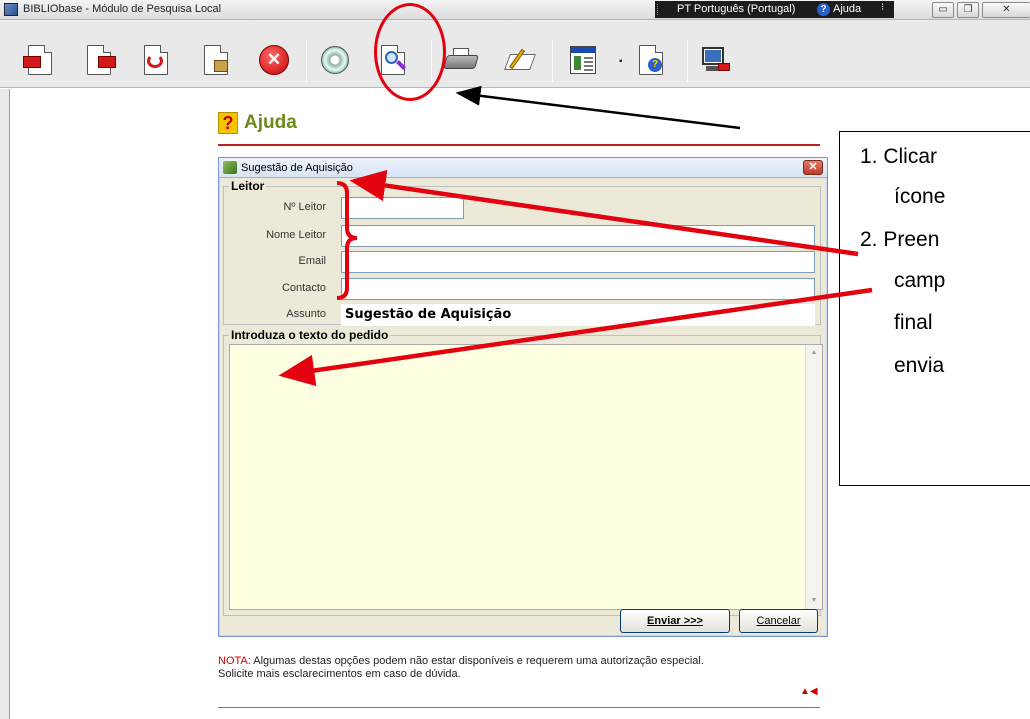  What do you see at coordinates (575, 337) in the screenshot?
I see `red-arrow-text` at bounding box center [575, 337].